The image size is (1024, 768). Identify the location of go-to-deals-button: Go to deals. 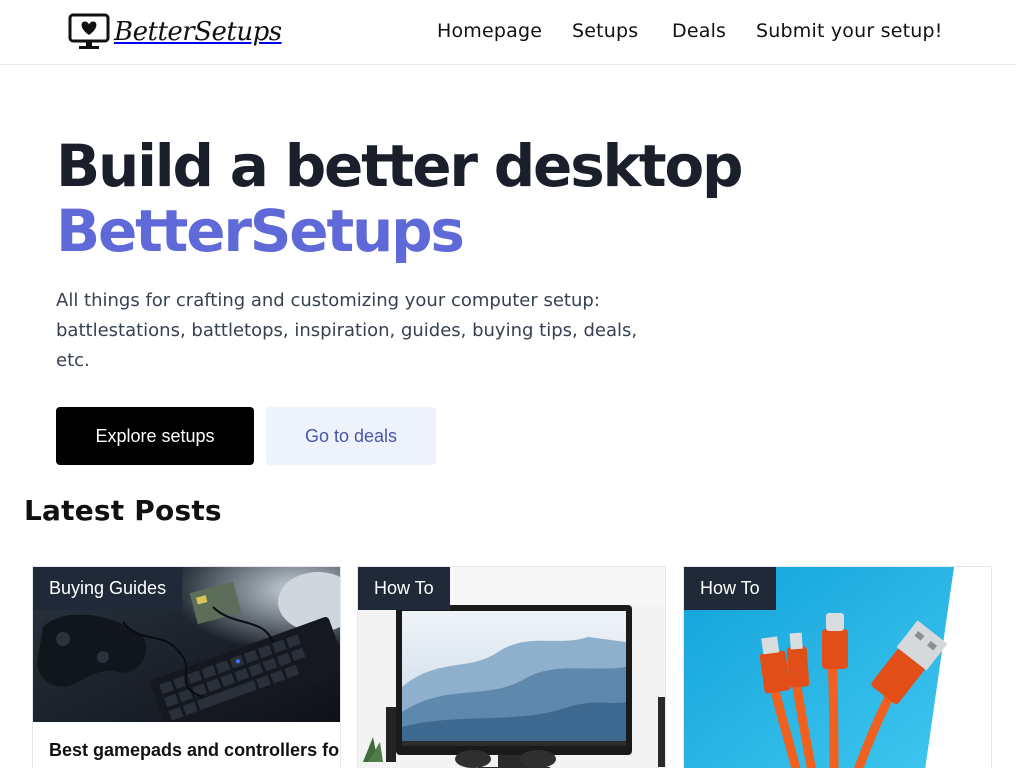
(351, 436).